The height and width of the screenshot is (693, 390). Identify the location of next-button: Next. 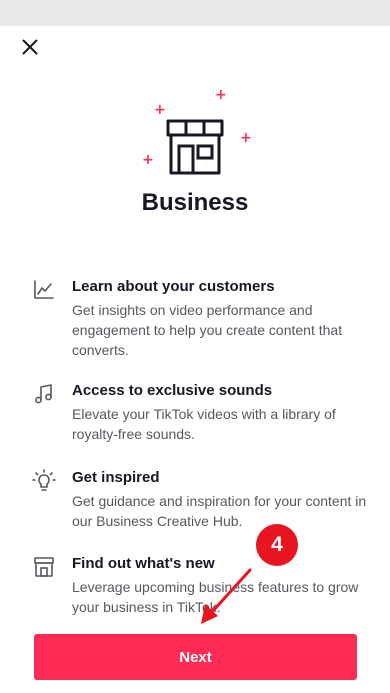
(195, 657).